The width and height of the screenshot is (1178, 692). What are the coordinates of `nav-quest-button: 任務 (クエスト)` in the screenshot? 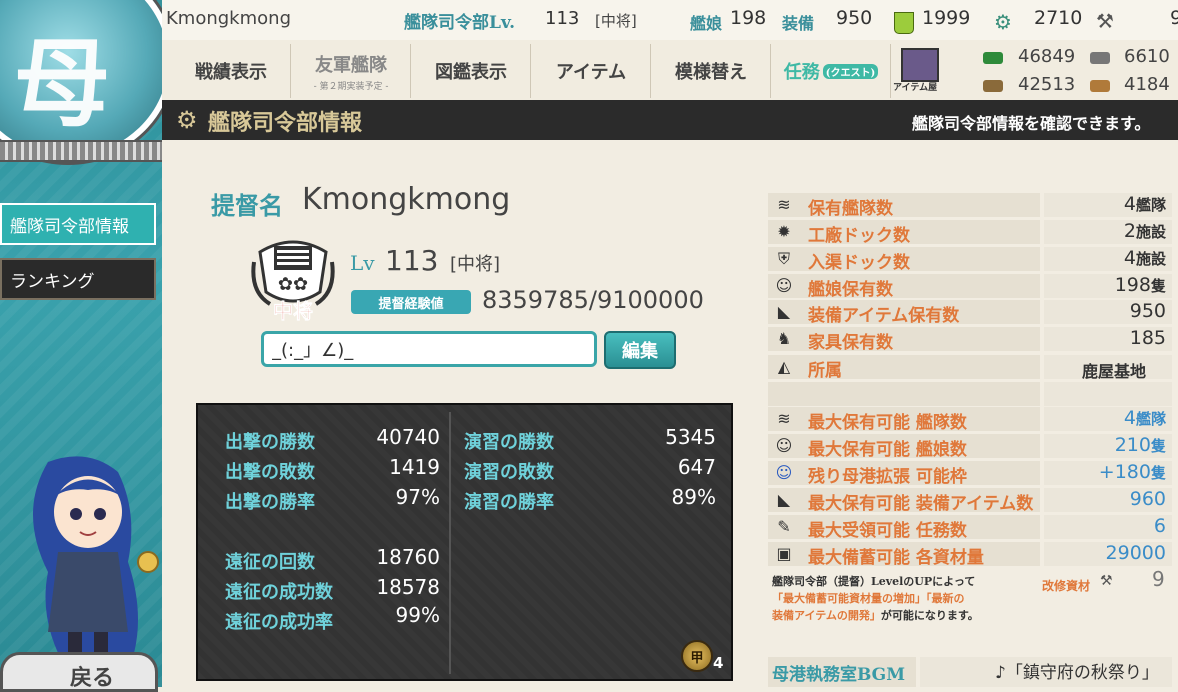 It's located at (831, 71).